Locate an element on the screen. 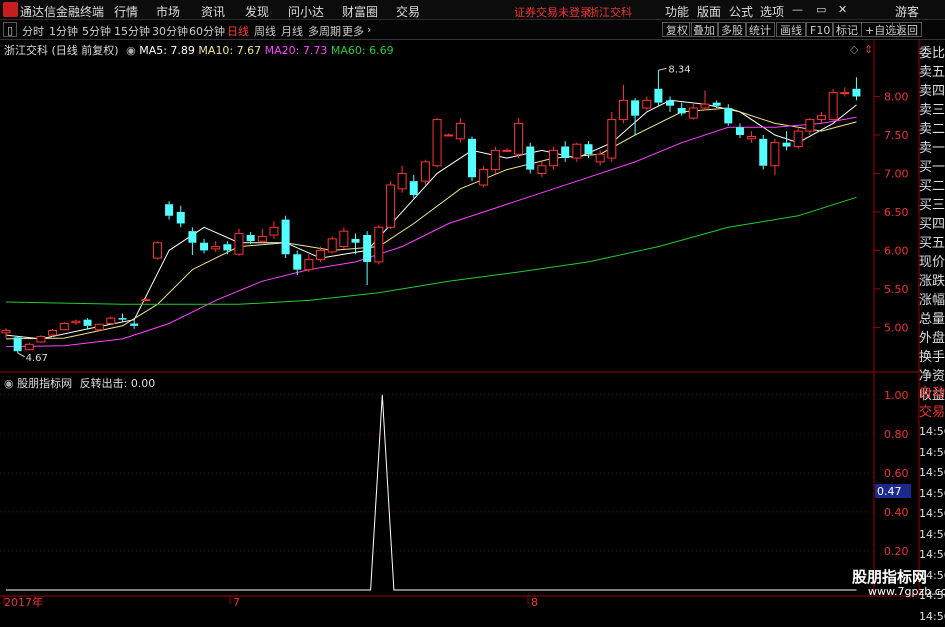 This screenshot has width=945, height=627. time-tick-label: 8 is located at coordinates (534, 602).